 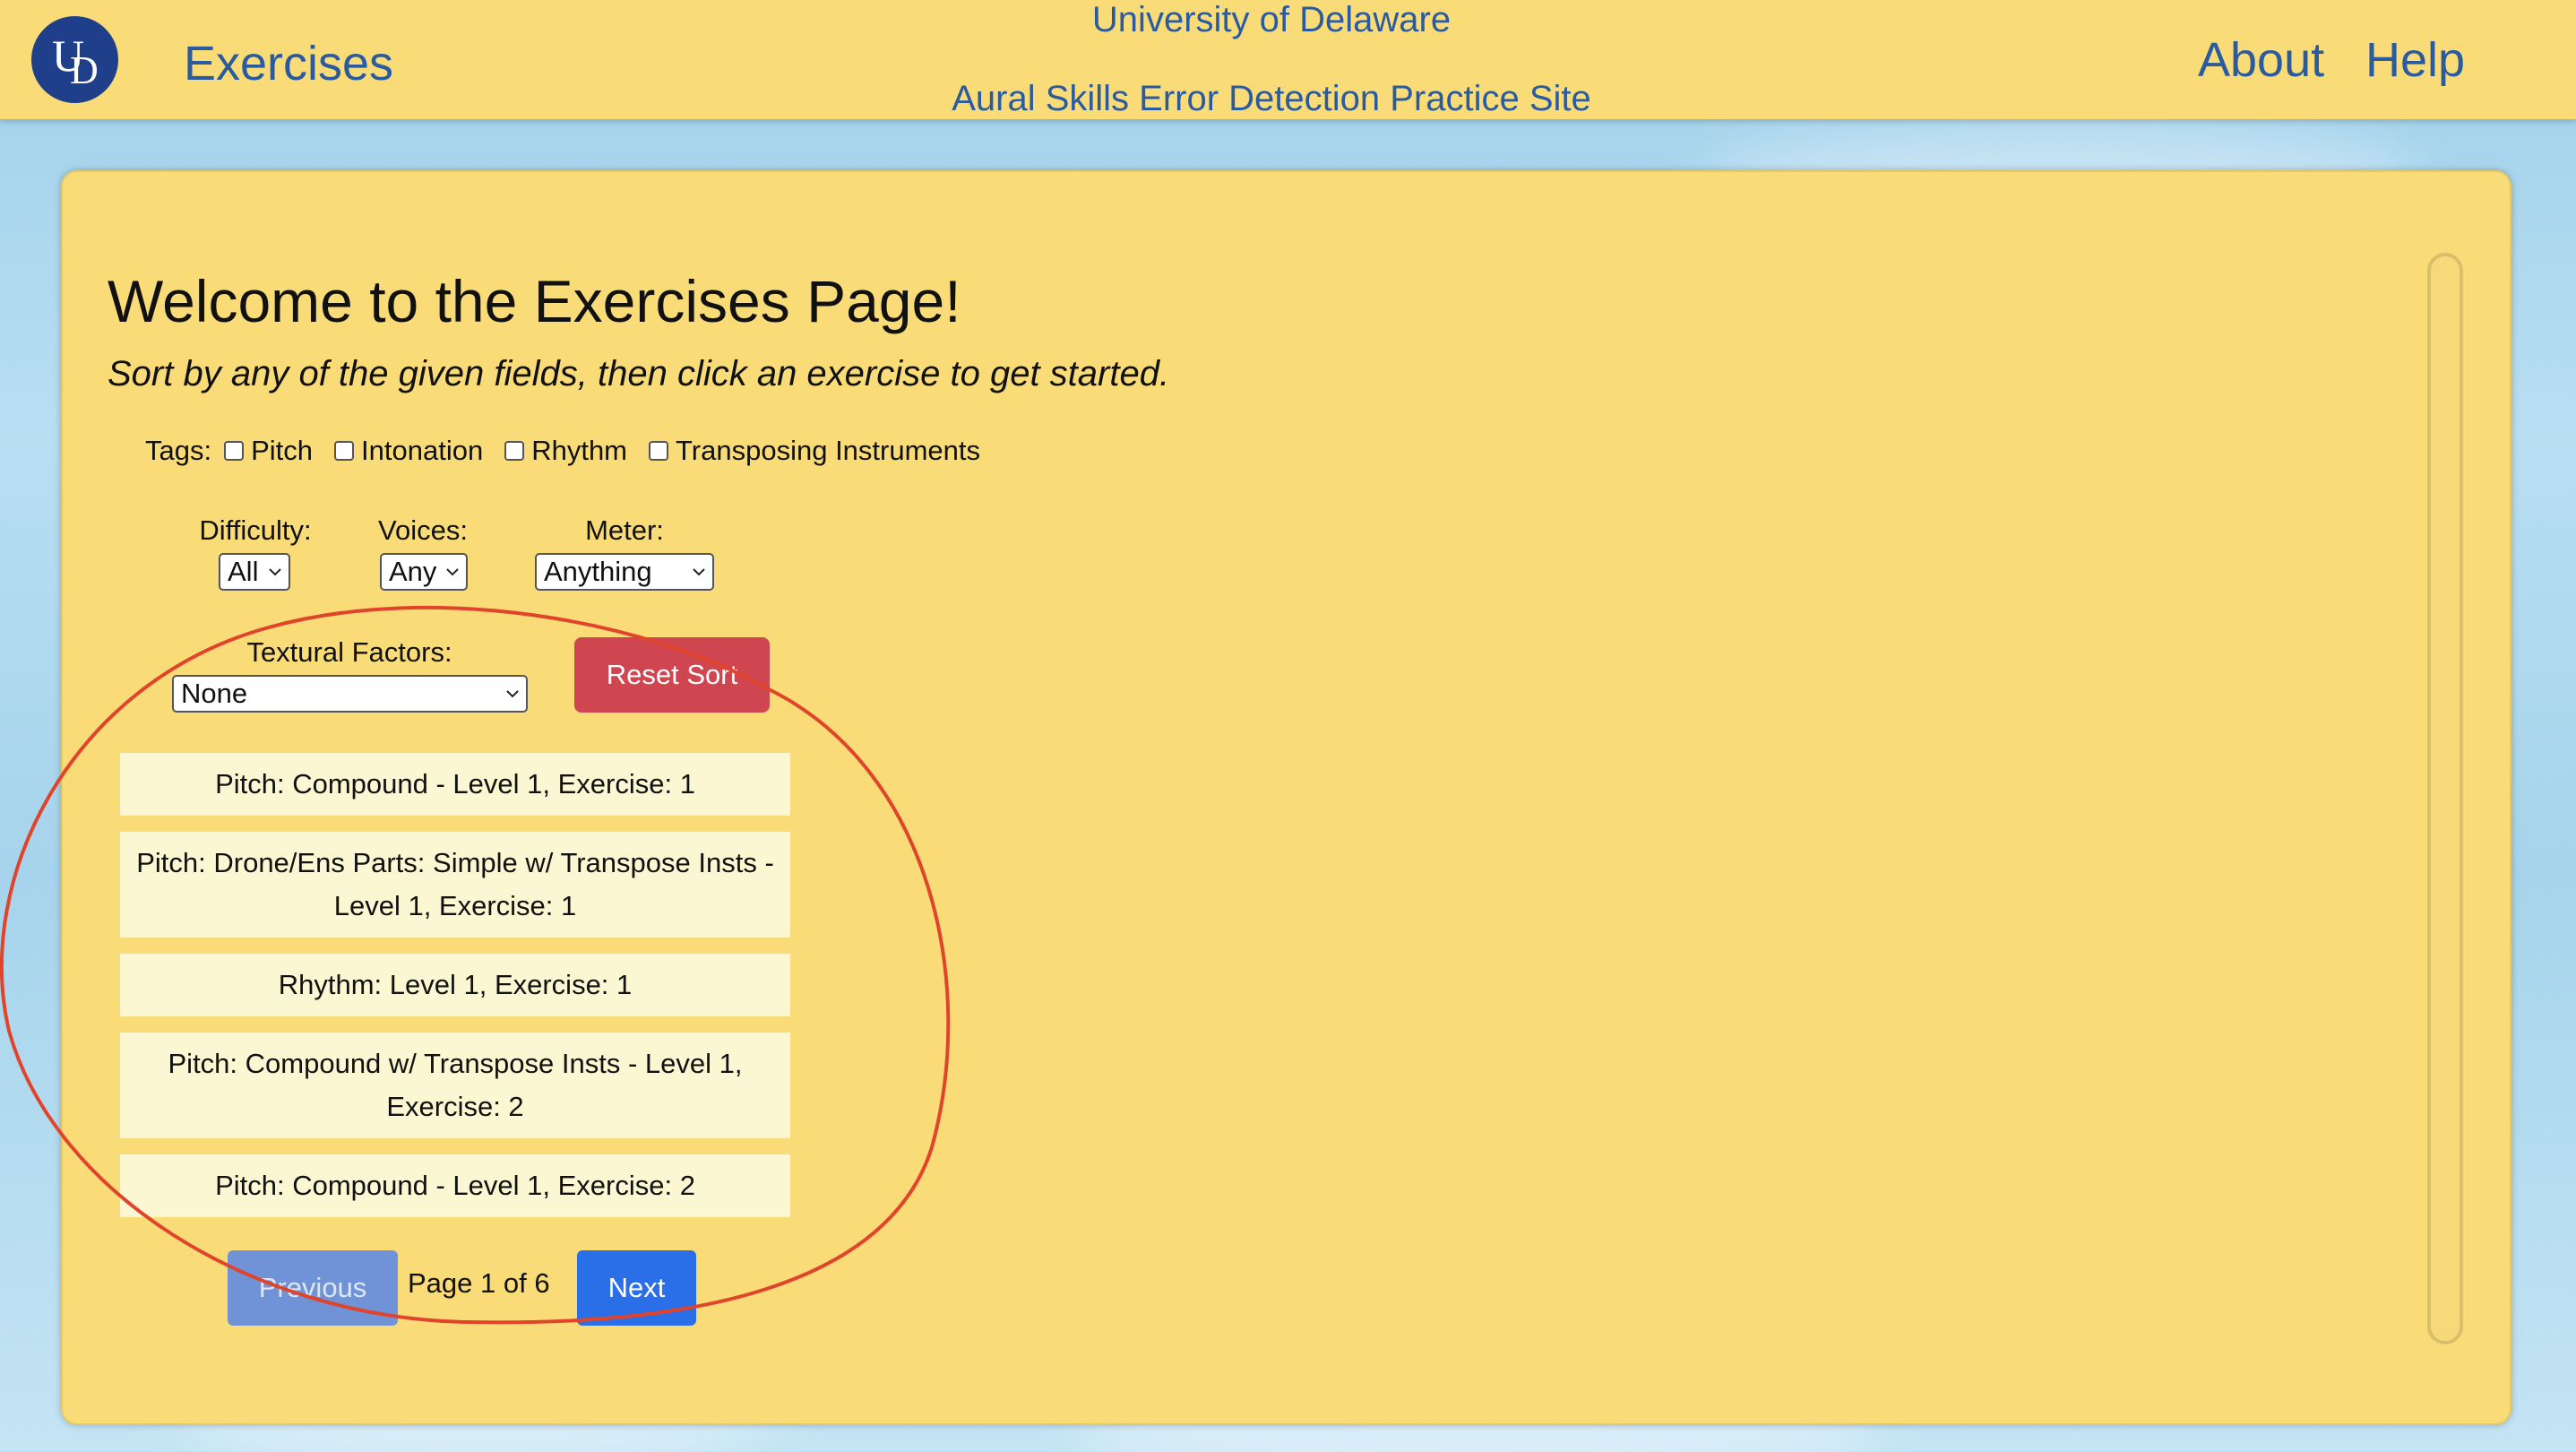 I want to click on difficulty-select: All, so click(x=254, y=572).